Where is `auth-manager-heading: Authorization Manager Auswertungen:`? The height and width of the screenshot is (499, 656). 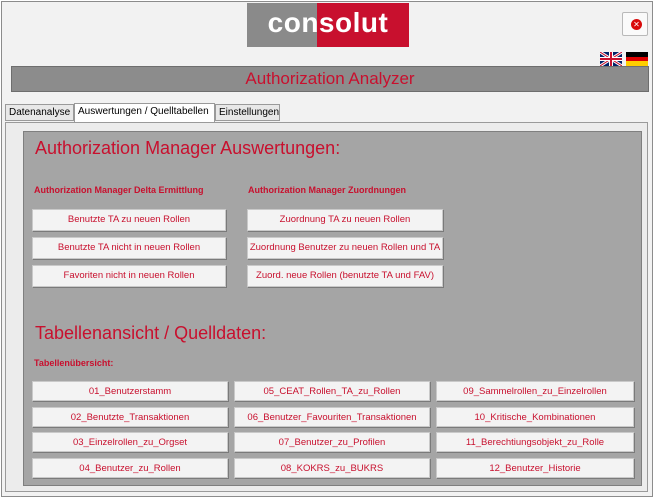 auth-manager-heading: Authorization Manager Auswertungen: is located at coordinates (188, 148).